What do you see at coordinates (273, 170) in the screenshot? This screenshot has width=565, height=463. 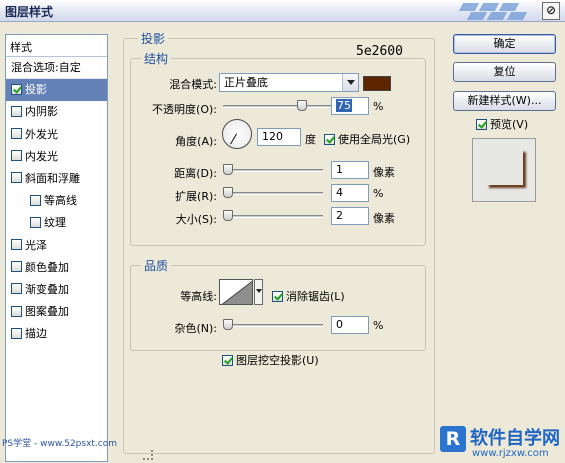 I see `distance-slider-track` at bounding box center [273, 170].